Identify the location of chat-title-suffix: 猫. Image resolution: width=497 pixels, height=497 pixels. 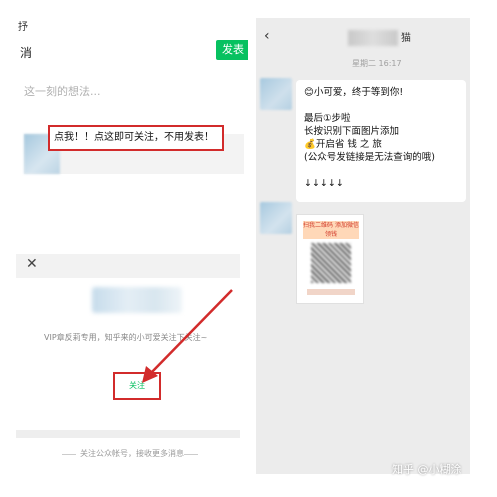
(406, 38).